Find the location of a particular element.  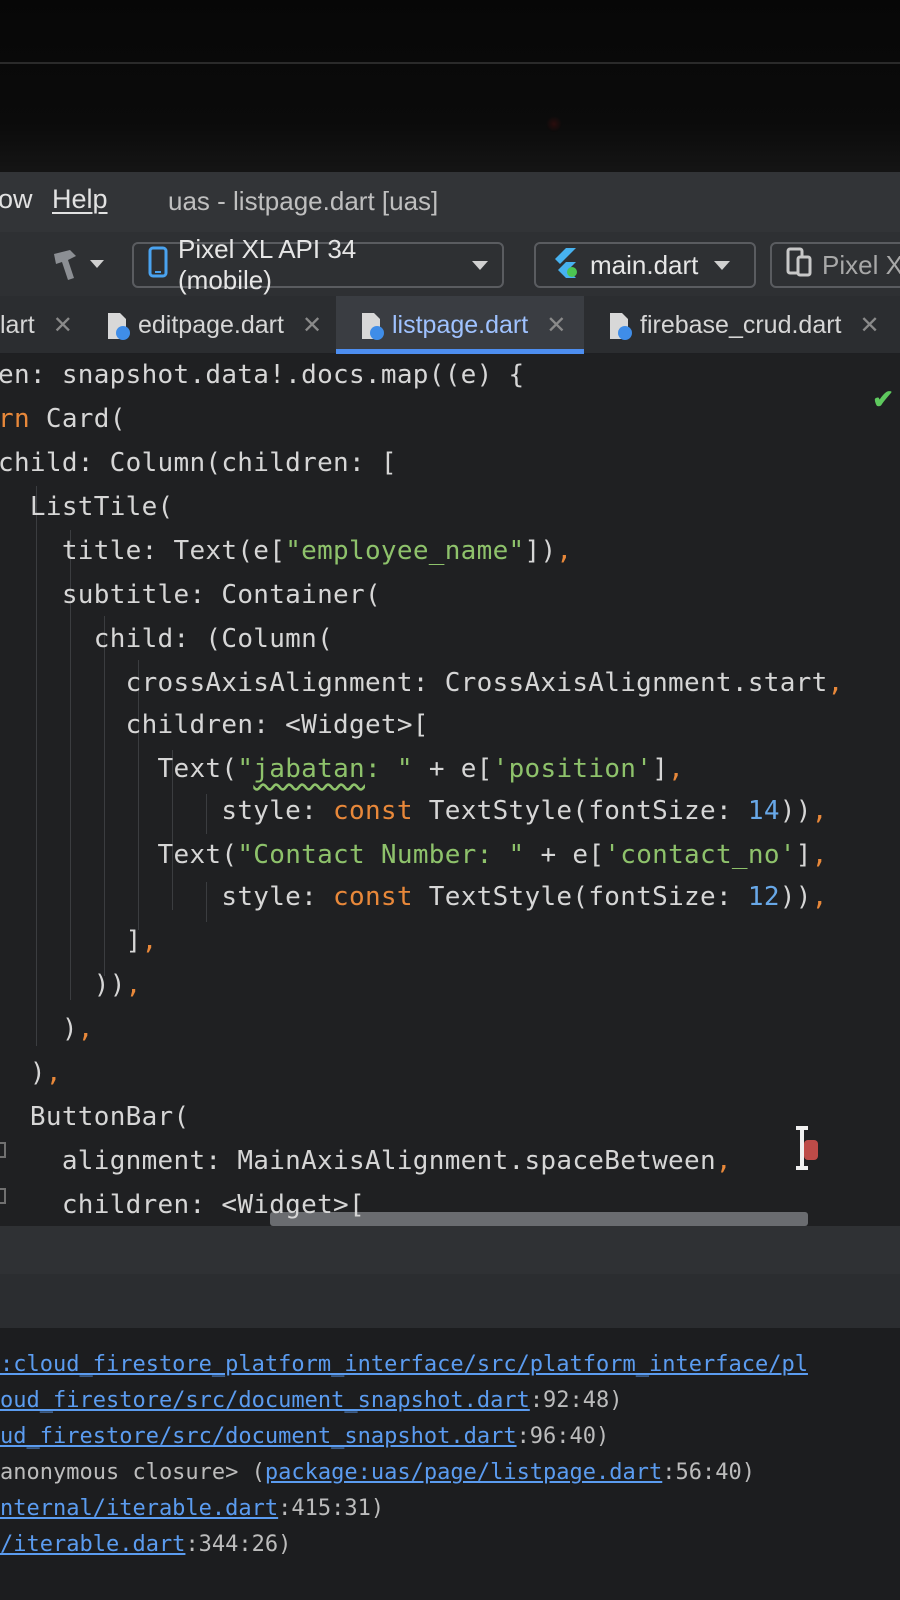

tab-main-dart: lart ✕ is located at coordinates (48, 325).